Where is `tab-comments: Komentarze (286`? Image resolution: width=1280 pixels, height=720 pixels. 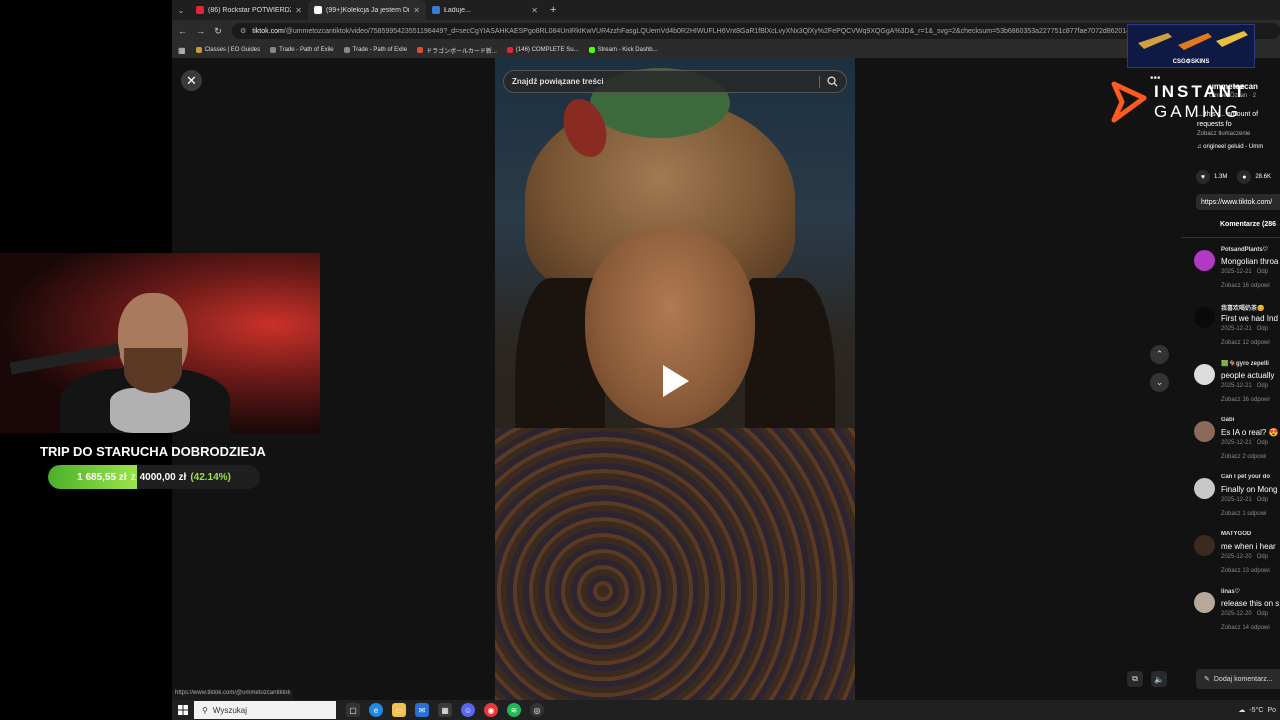
tab-comments: Komentarze (286 is located at coordinates (1248, 224).